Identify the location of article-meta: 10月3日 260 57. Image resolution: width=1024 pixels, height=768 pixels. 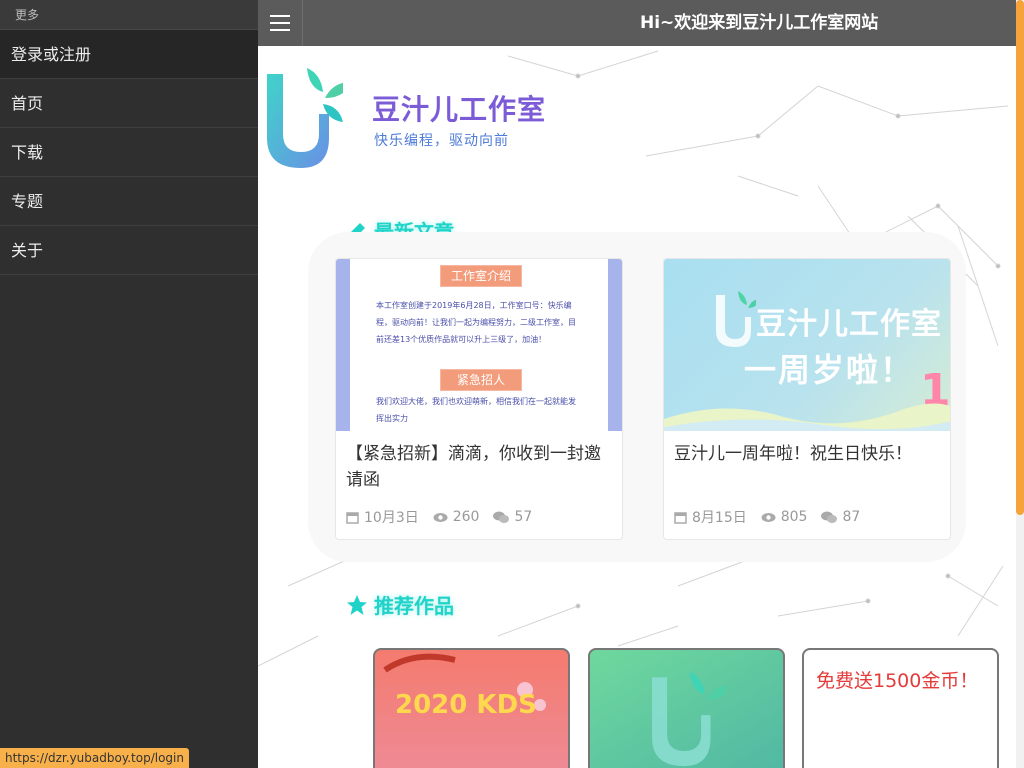
(446, 517).